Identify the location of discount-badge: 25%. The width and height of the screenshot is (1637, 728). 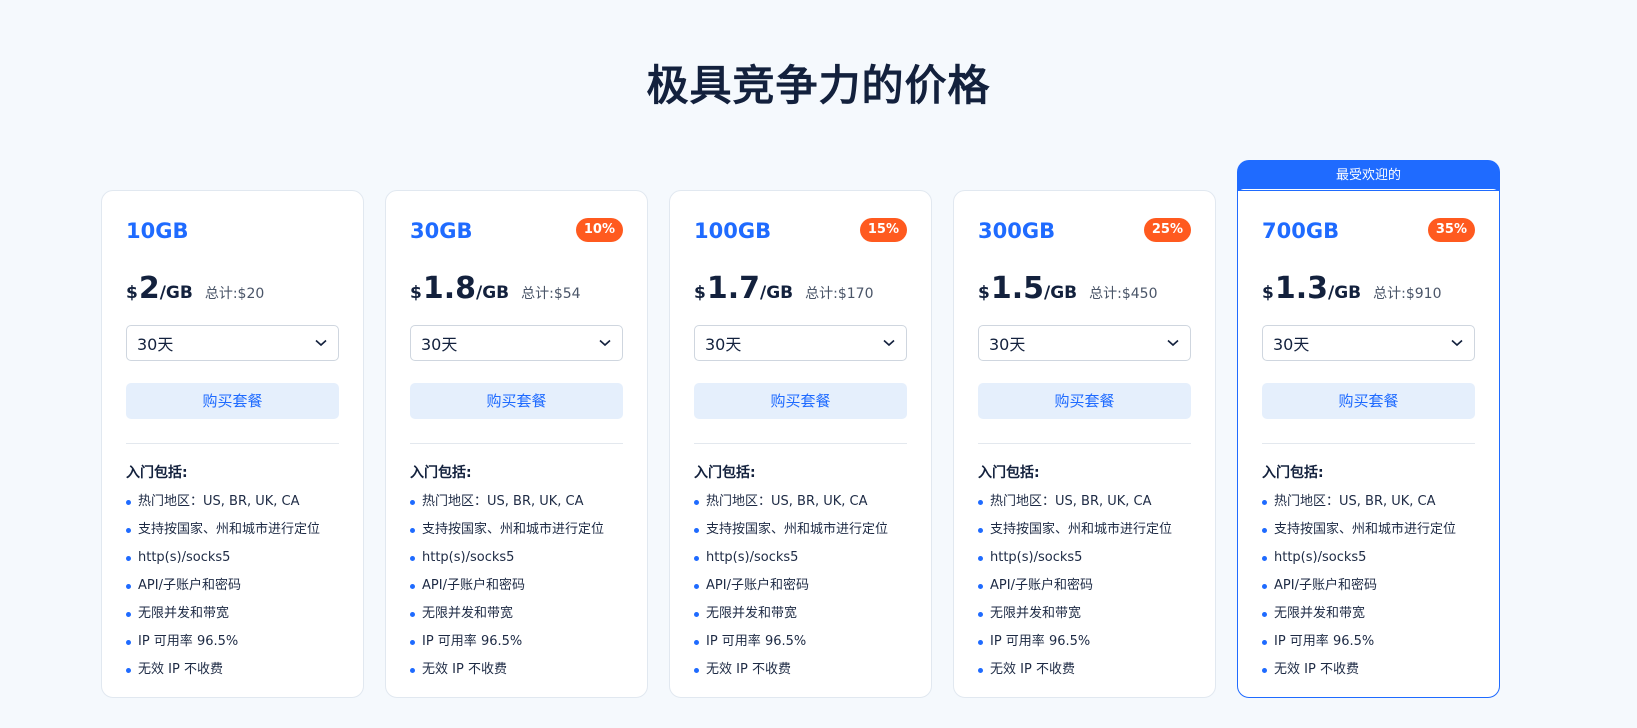
(1167, 230).